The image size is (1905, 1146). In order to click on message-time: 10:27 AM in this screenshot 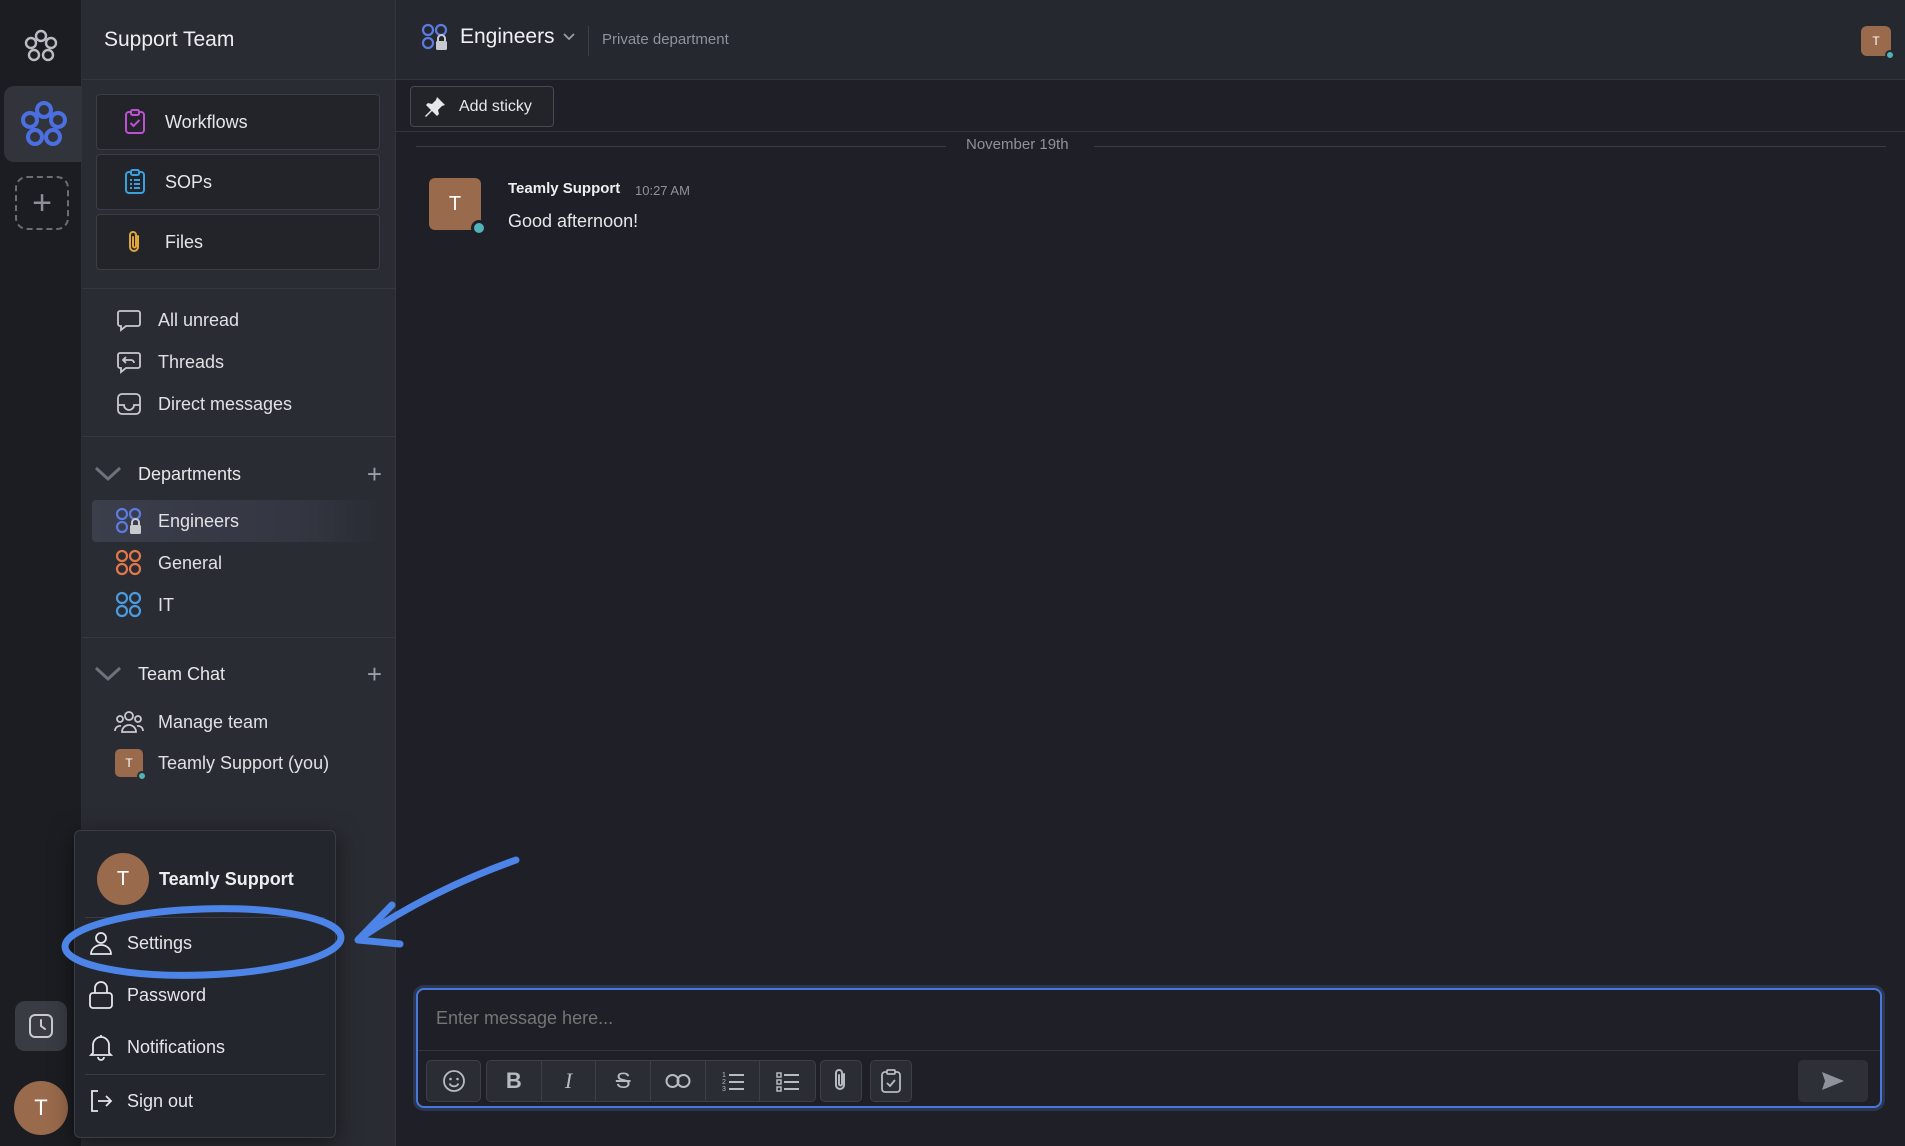, I will do `click(662, 190)`.